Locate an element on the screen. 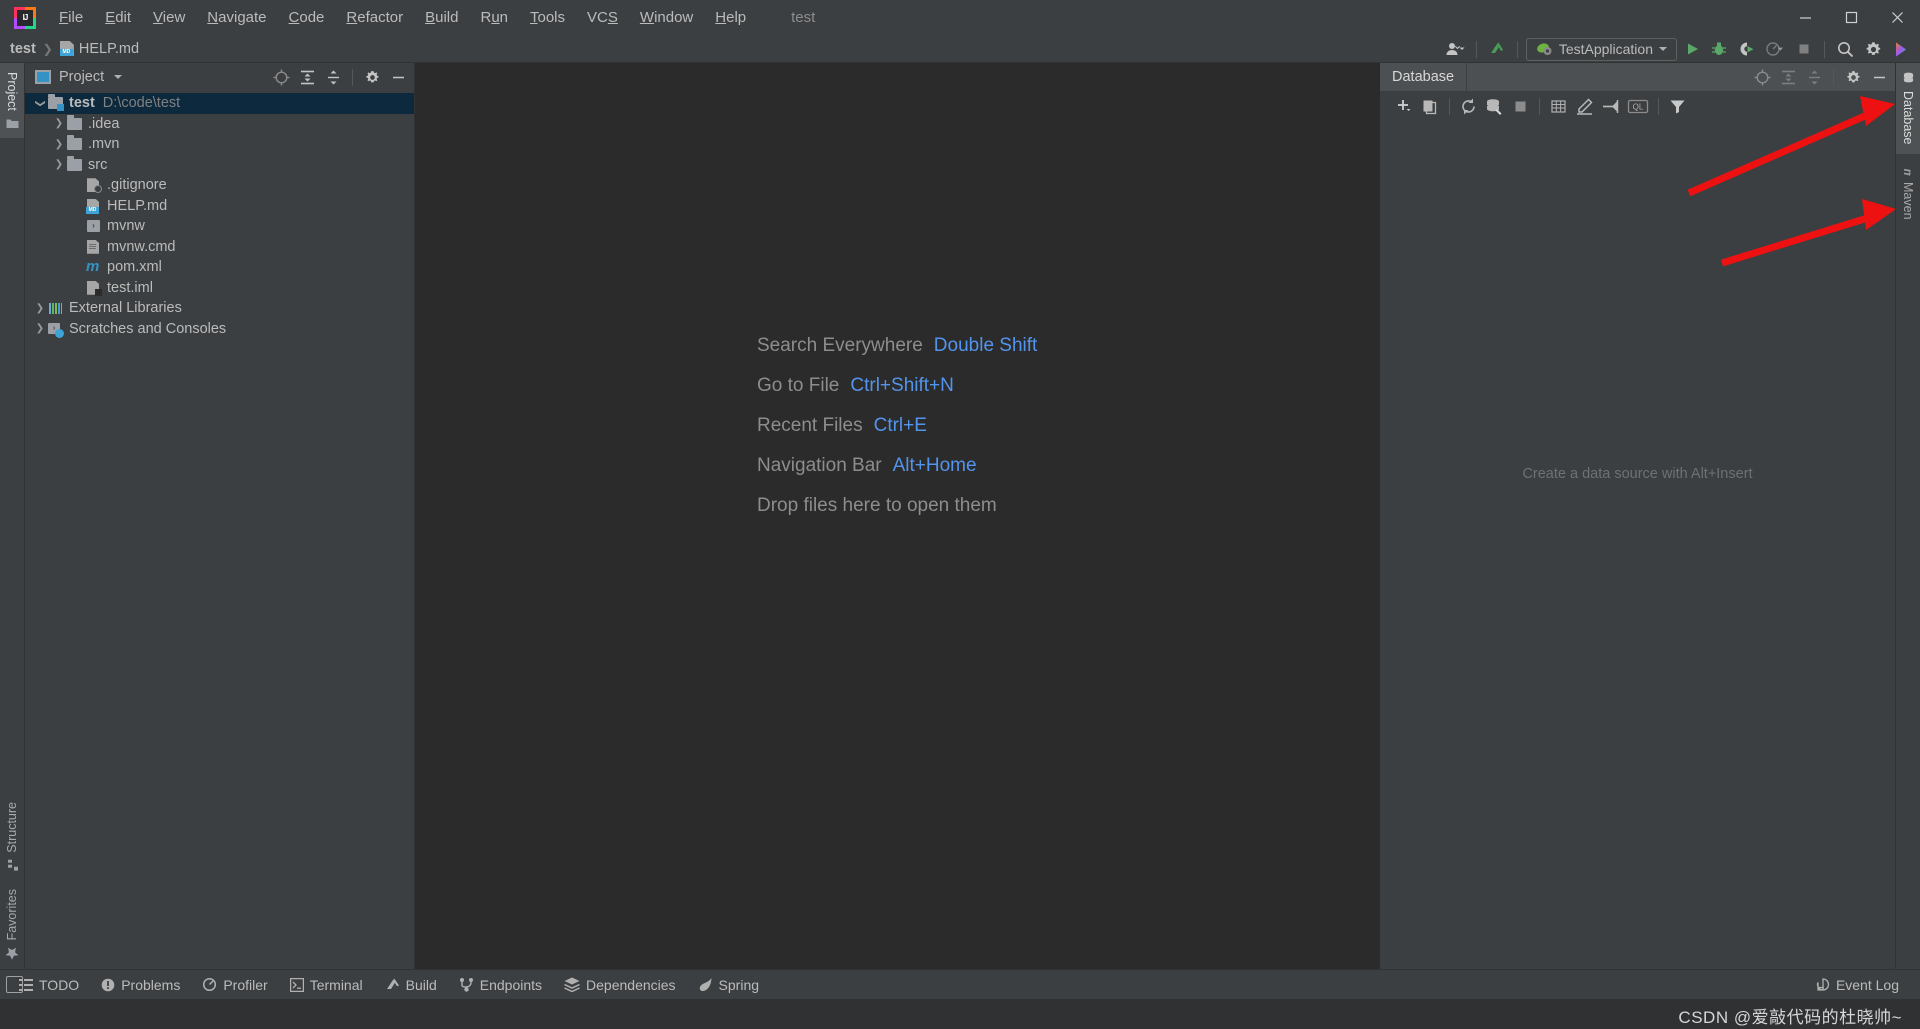 The height and width of the screenshot is (1029, 1920). run-configuration-selector: TestApplication is located at coordinates (1601, 49).